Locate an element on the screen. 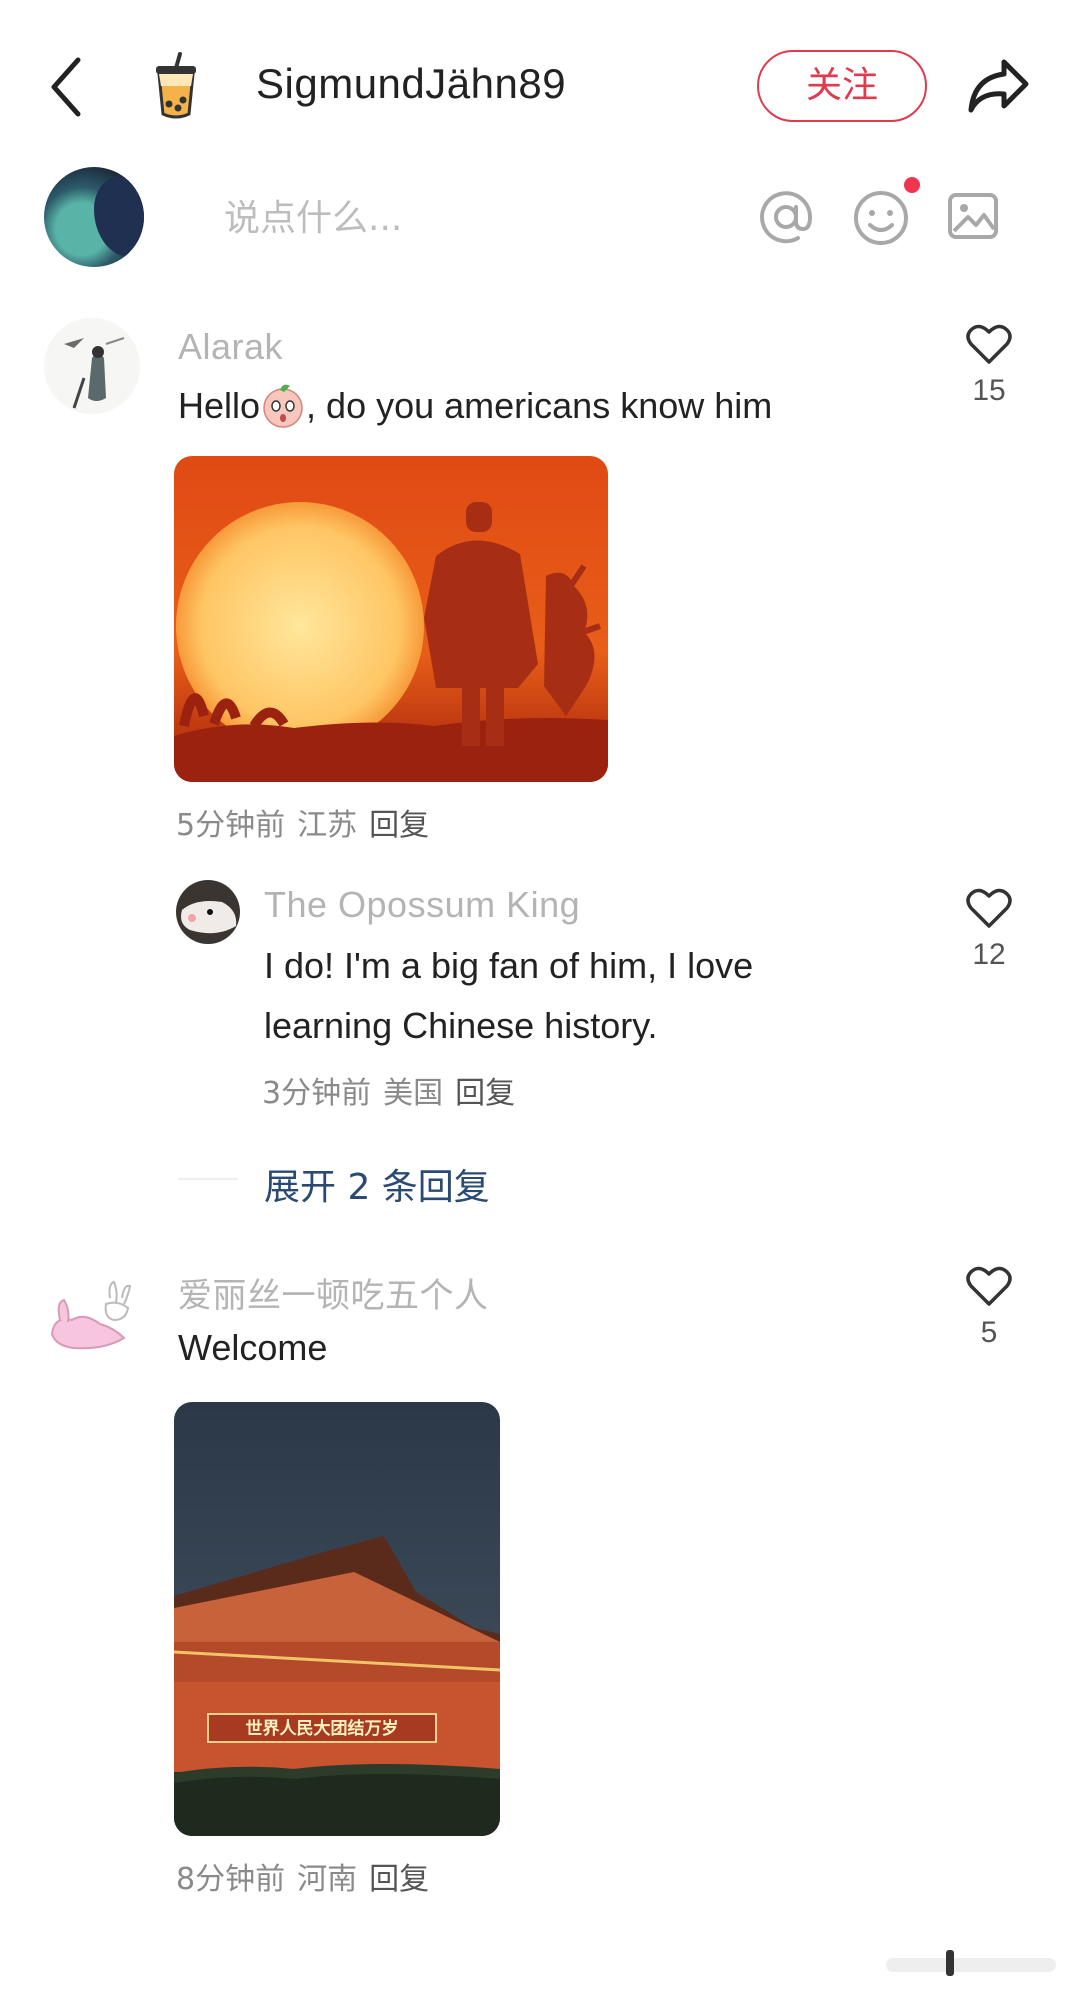  reply-time: 3分钟前 is located at coordinates (317, 1093).